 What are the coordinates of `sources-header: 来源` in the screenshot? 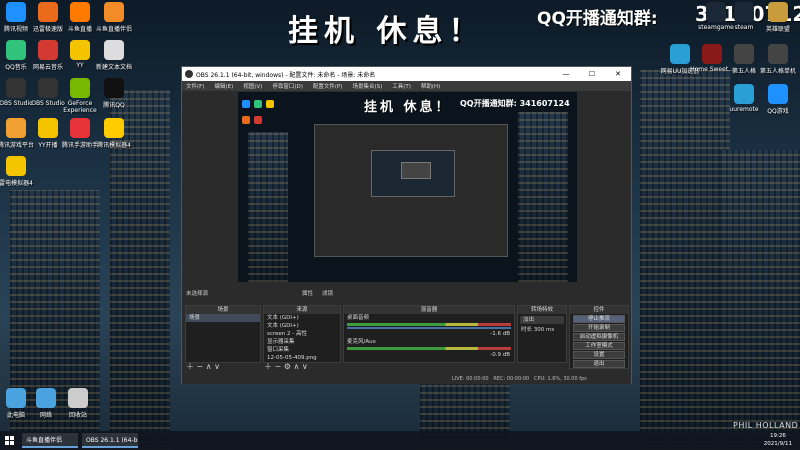 It's located at (302, 310).